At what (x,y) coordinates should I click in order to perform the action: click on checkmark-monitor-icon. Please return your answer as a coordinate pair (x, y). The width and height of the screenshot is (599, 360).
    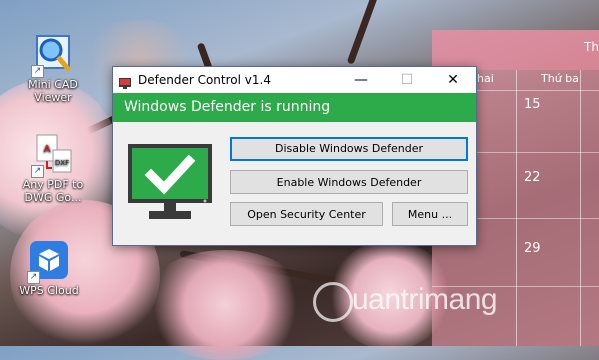
    Looking at the image, I should click on (170, 183).